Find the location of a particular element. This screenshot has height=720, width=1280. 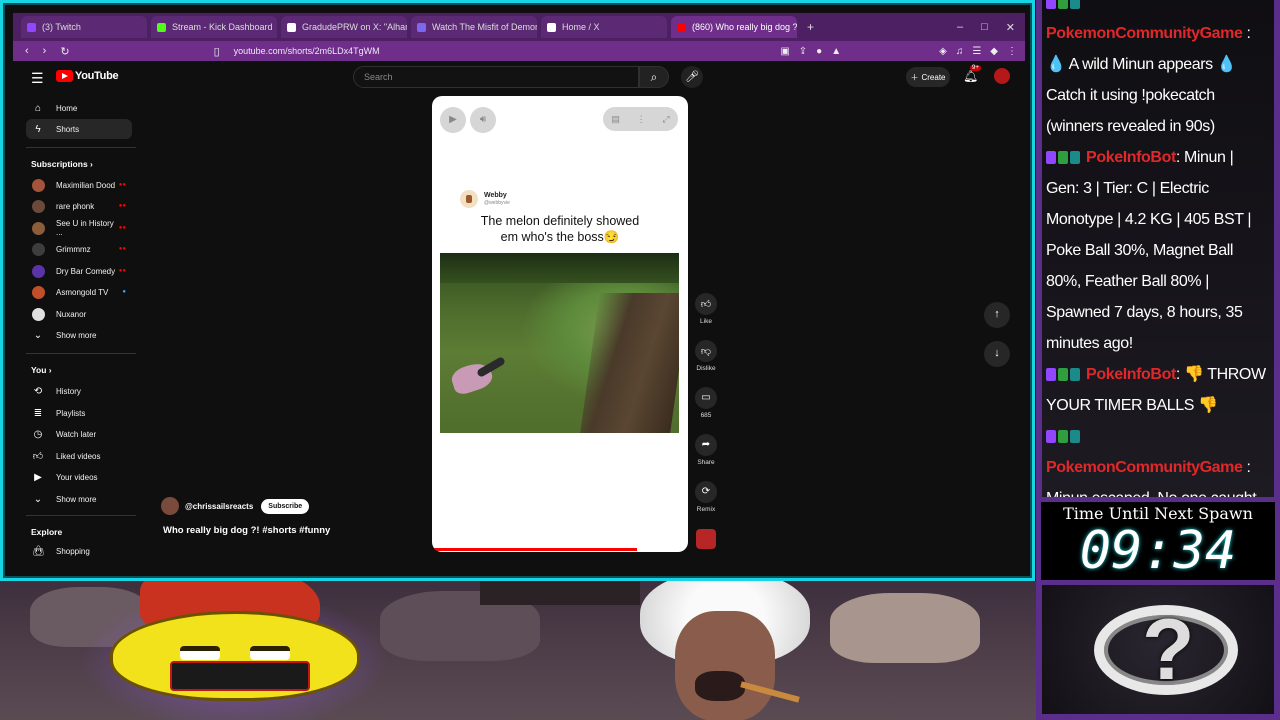

extension-icon: ◈ is located at coordinates (943, 51).